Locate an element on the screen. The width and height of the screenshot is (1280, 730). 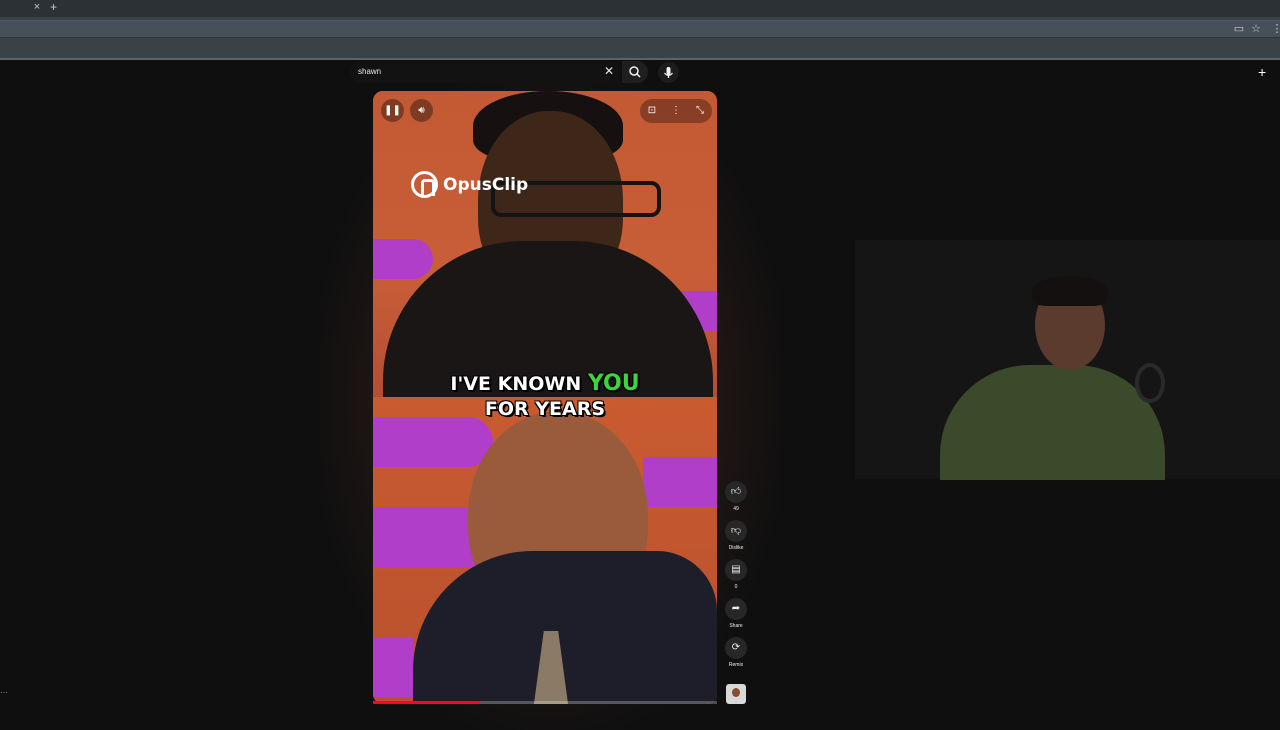
create-button: + is located at coordinates (1269, 72).